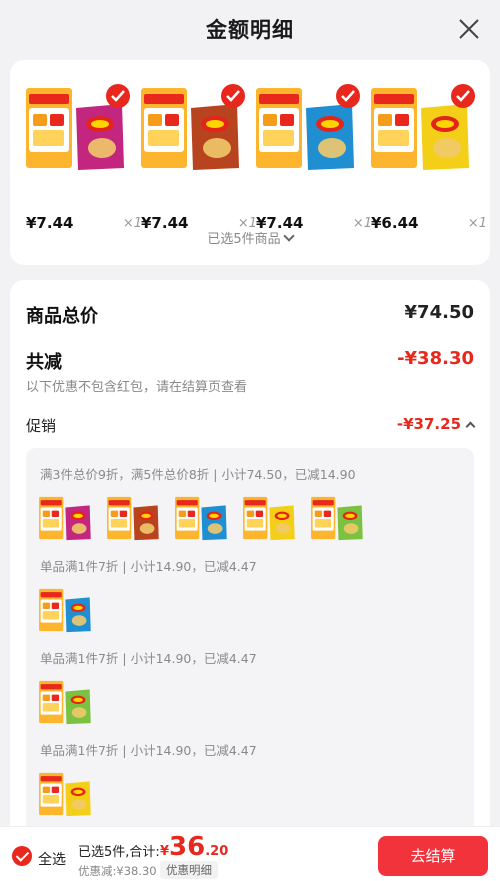 The width and height of the screenshot is (500, 881). Describe the element at coordinates (165, 851) in the screenshot. I see `total-currency: ¥` at that location.